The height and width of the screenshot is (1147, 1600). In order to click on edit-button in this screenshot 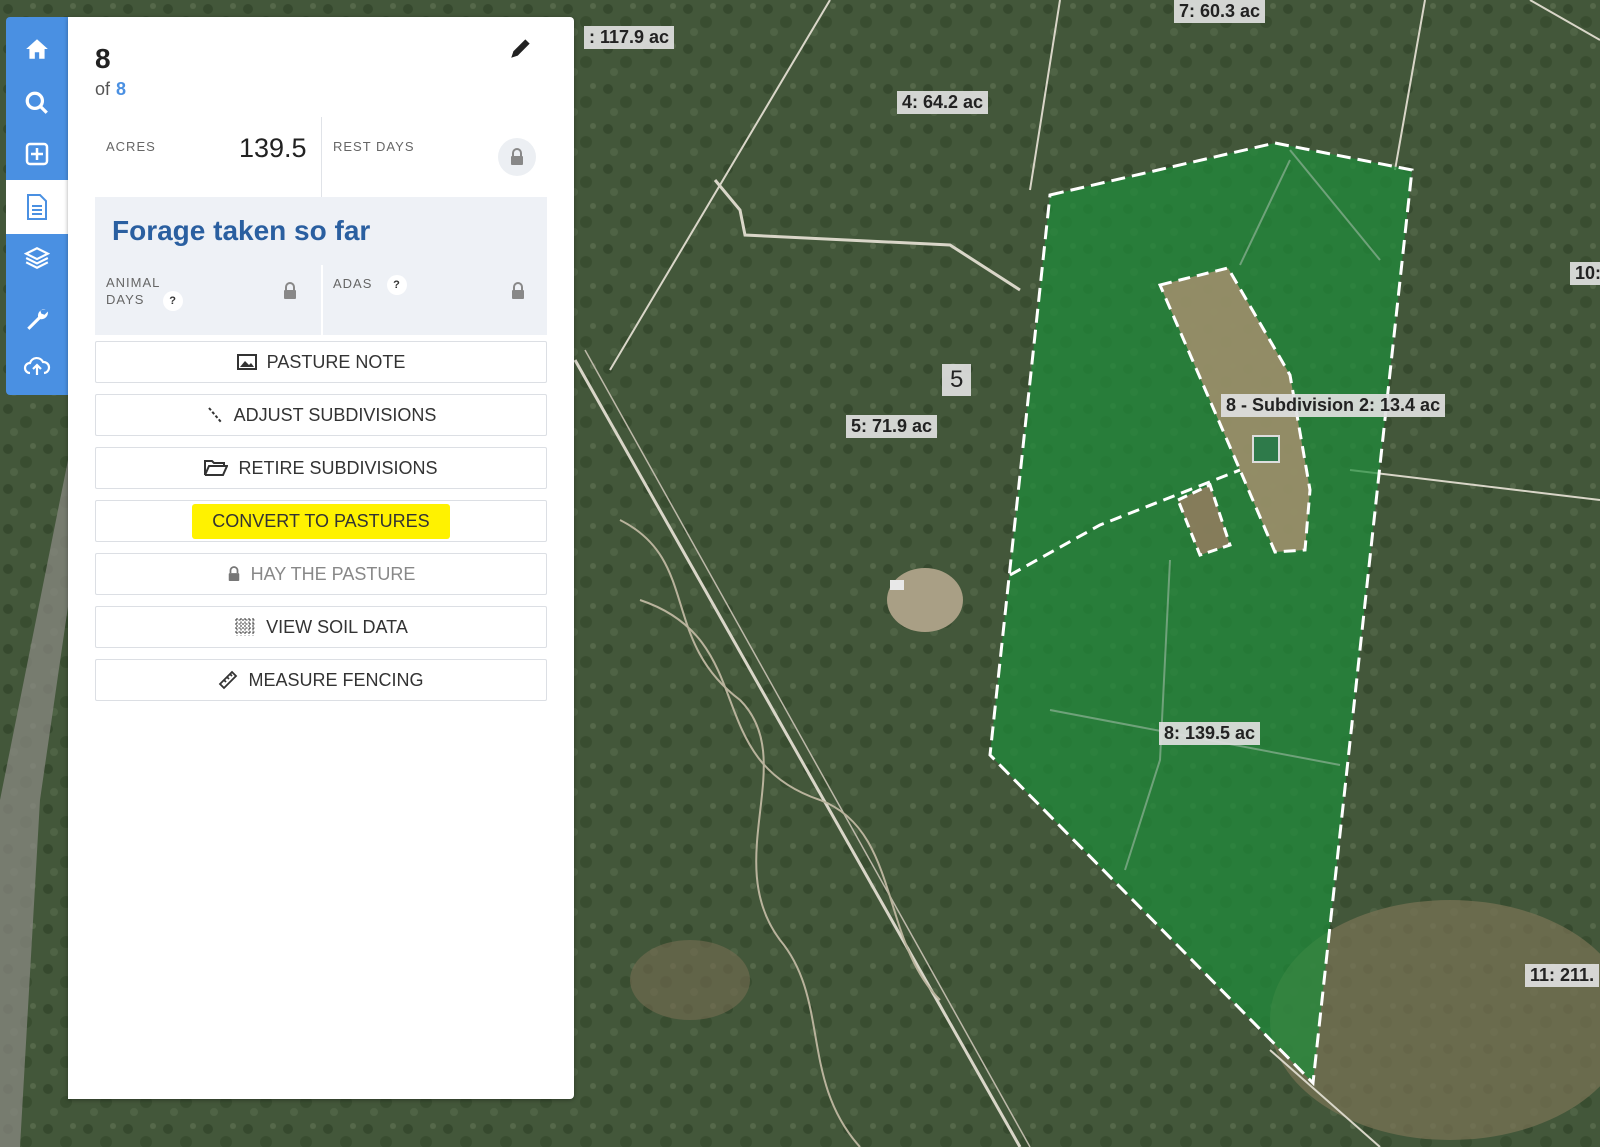, I will do `click(521, 48)`.